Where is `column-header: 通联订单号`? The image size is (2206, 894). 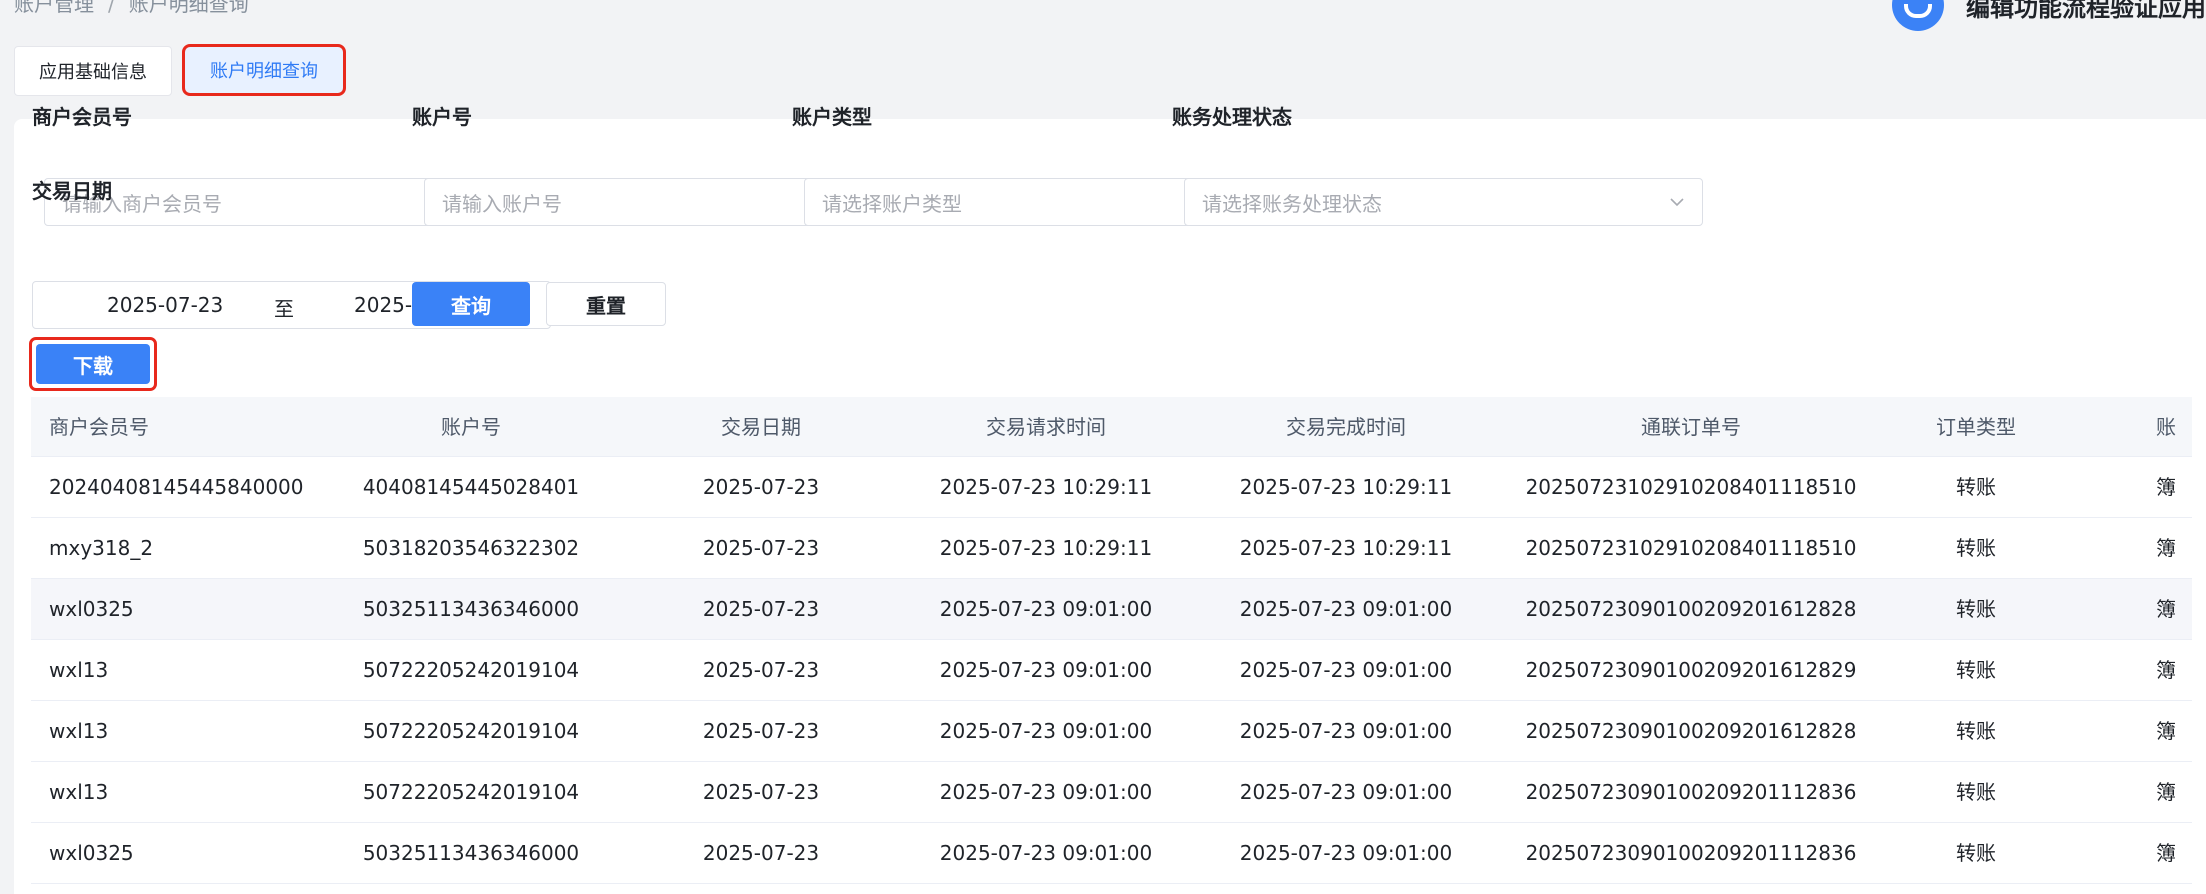 column-header: 通联订单号 is located at coordinates (1691, 427).